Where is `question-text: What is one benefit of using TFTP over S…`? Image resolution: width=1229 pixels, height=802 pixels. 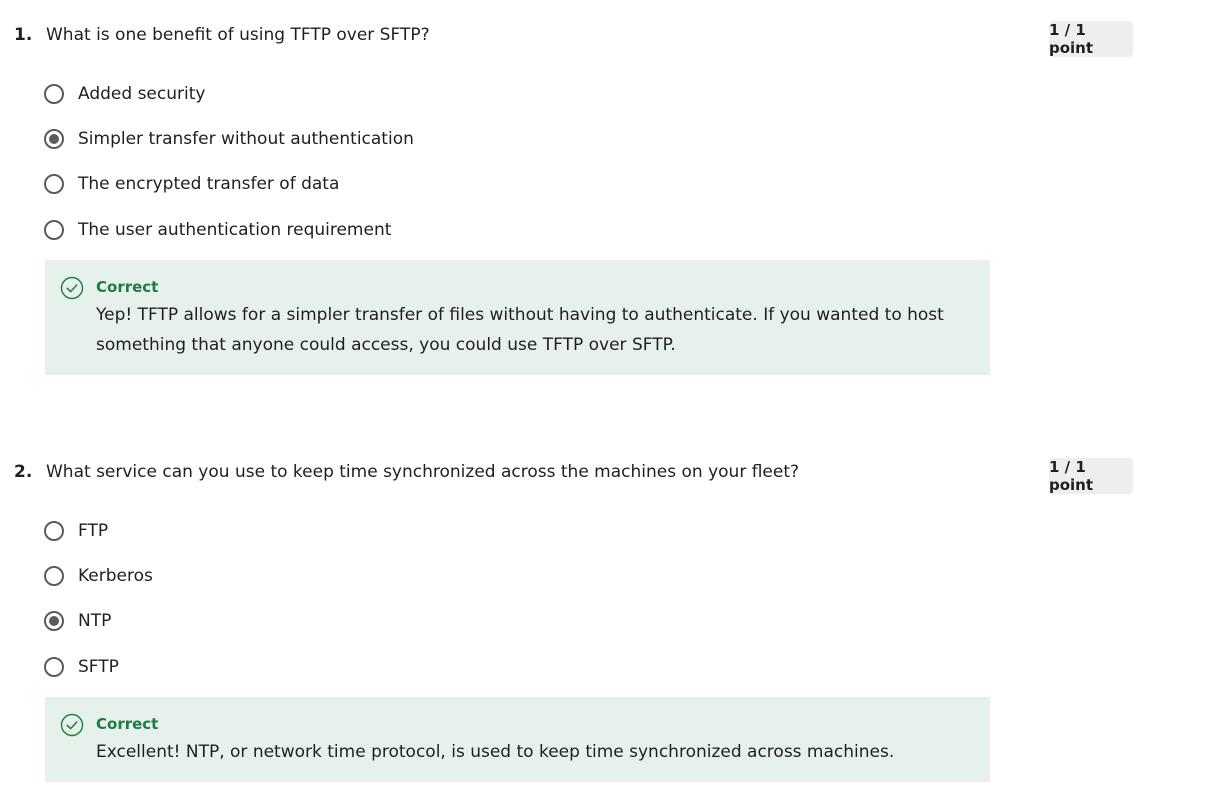 question-text: What is one benefit of using TFTP over S… is located at coordinates (238, 35).